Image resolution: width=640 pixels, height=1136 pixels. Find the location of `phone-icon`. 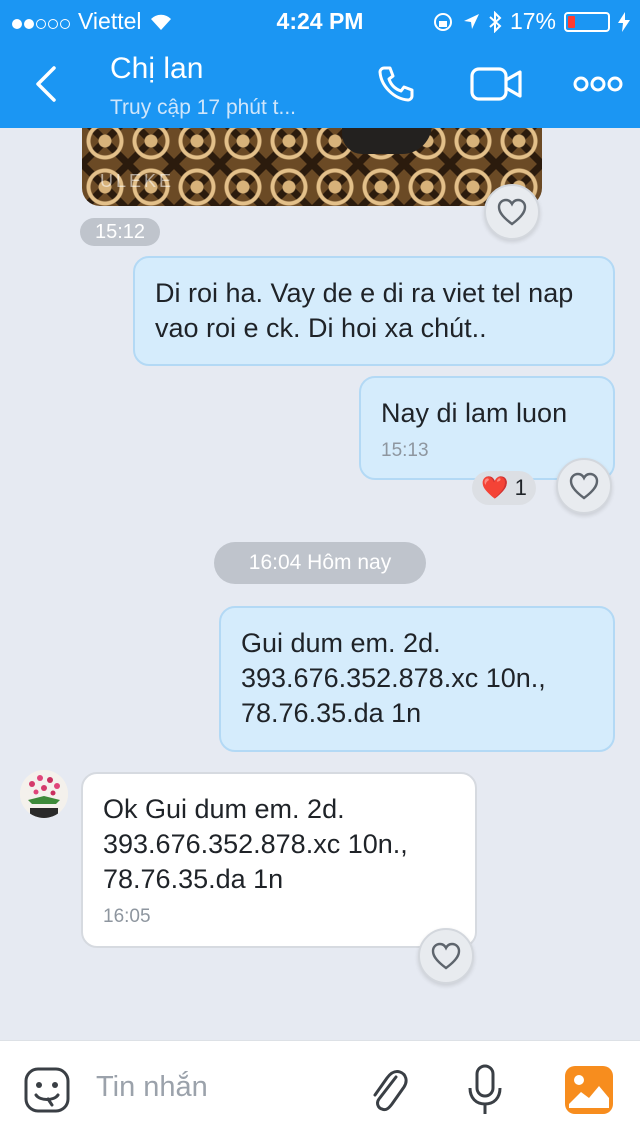

phone-icon is located at coordinates (396, 84).